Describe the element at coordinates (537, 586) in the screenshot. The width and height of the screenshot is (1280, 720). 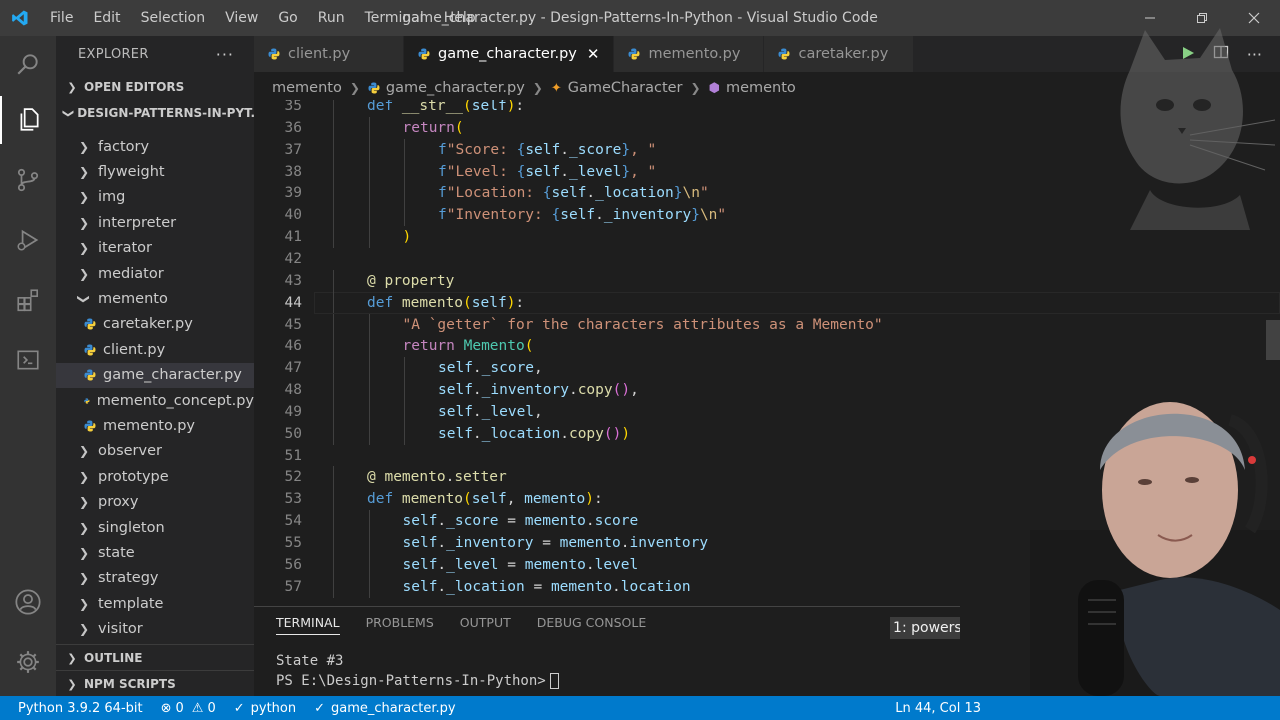
I see `code-token: =` at that location.